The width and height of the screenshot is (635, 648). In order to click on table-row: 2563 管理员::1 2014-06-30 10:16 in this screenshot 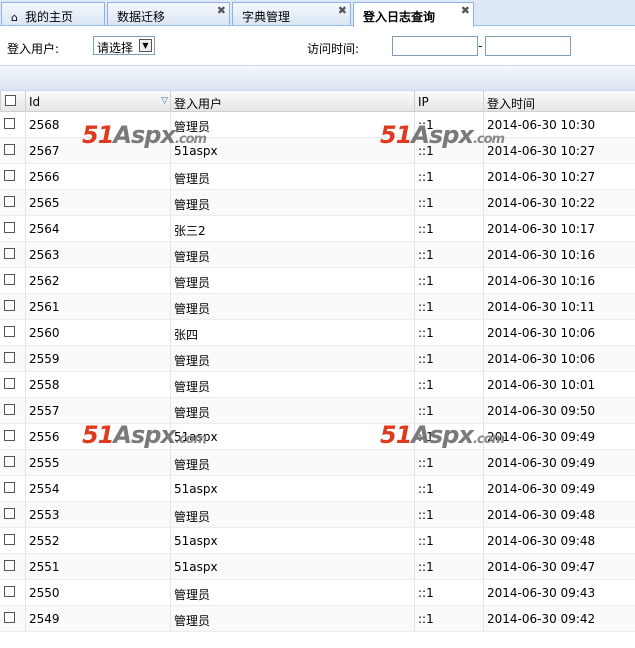, I will do `click(317, 255)`.